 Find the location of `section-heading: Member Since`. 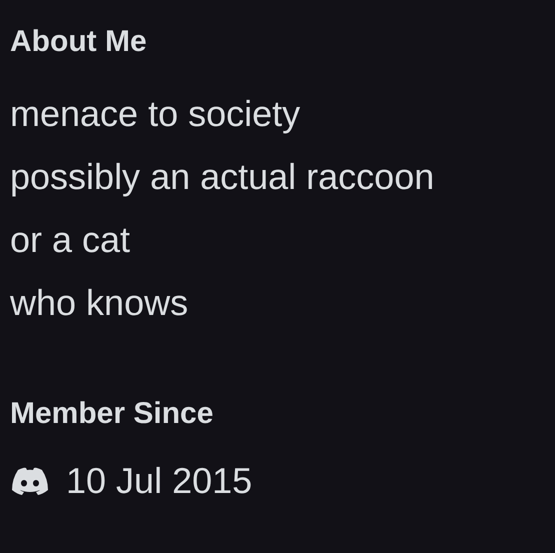

section-heading: Member Since is located at coordinates (112, 414).